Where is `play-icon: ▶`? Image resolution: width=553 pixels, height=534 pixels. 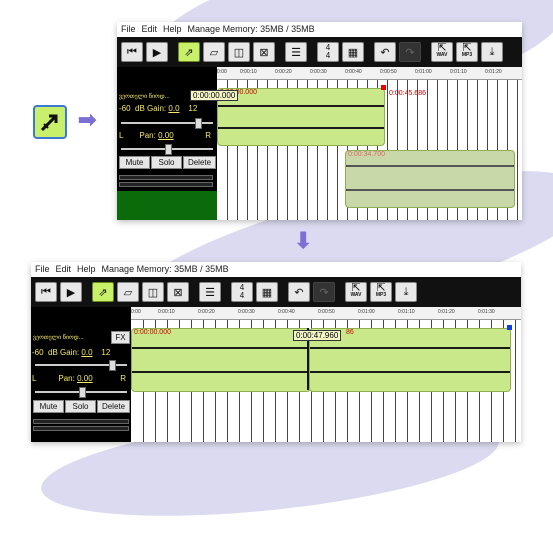 play-icon: ▶ is located at coordinates (71, 292).